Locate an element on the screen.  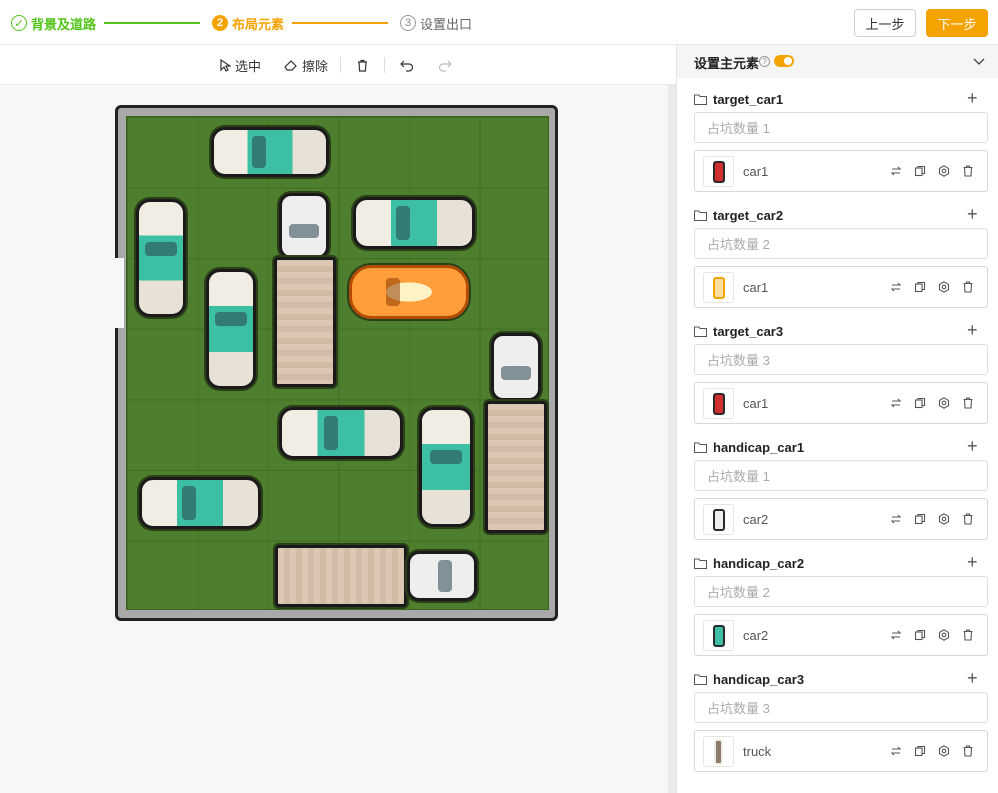
erase-tool: 擦除 is located at coordinates (306, 65).